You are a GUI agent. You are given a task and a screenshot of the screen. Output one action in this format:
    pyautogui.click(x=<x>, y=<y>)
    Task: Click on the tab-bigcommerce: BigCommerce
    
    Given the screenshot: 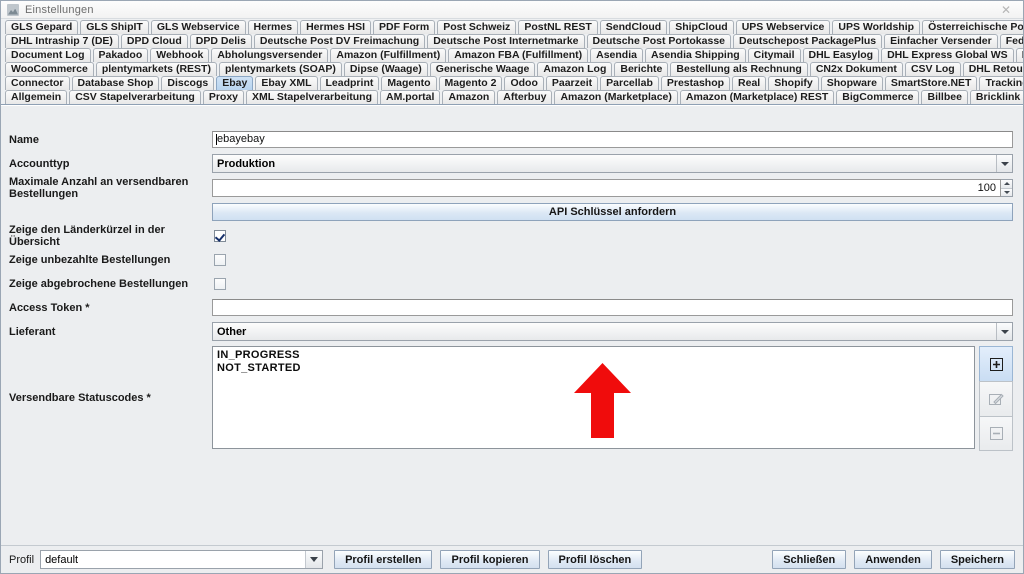 What is the action you would take?
    pyautogui.click(x=878, y=97)
    